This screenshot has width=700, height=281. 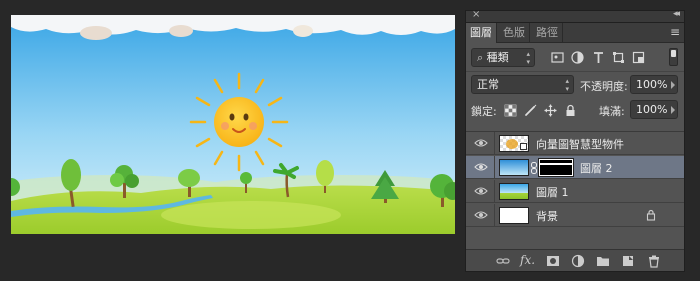 I want to click on filter-adjustment-icon, so click(x=577, y=57).